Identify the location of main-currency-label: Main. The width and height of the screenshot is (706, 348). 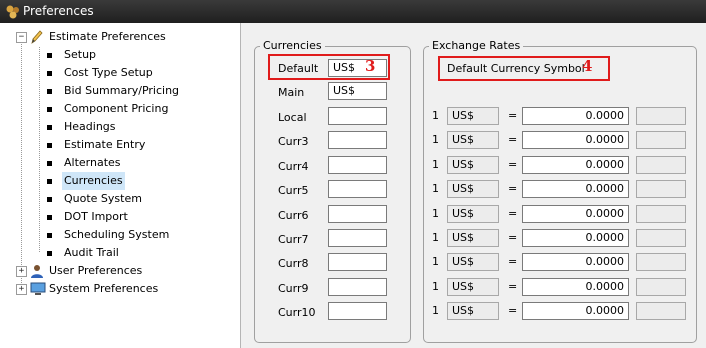
(291, 92).